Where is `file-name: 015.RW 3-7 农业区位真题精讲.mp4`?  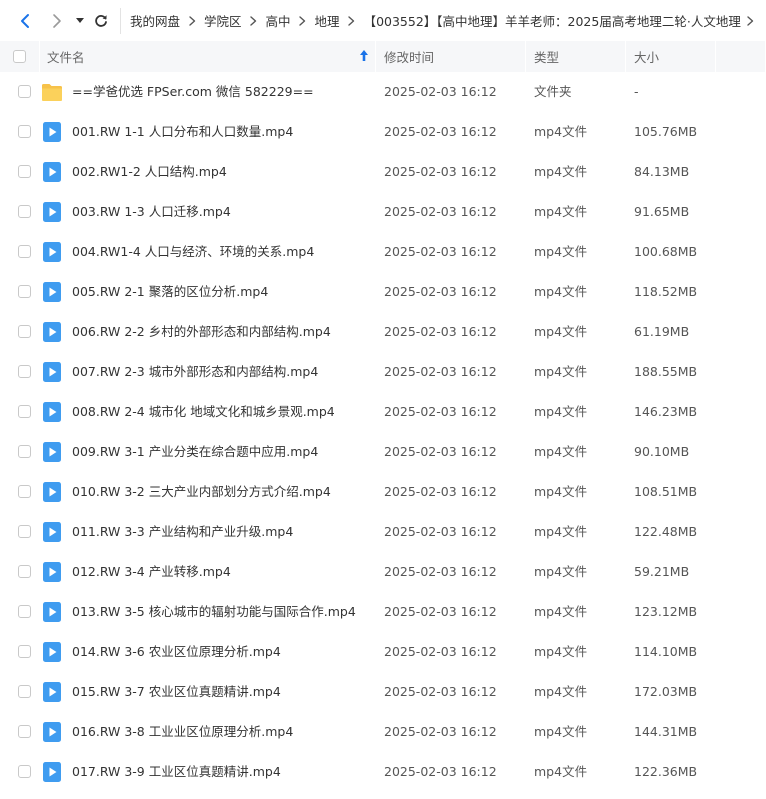 file-name: 015.RW 3-7 农业区位真题精讲.mp4 is located at coordinates (176, 692).